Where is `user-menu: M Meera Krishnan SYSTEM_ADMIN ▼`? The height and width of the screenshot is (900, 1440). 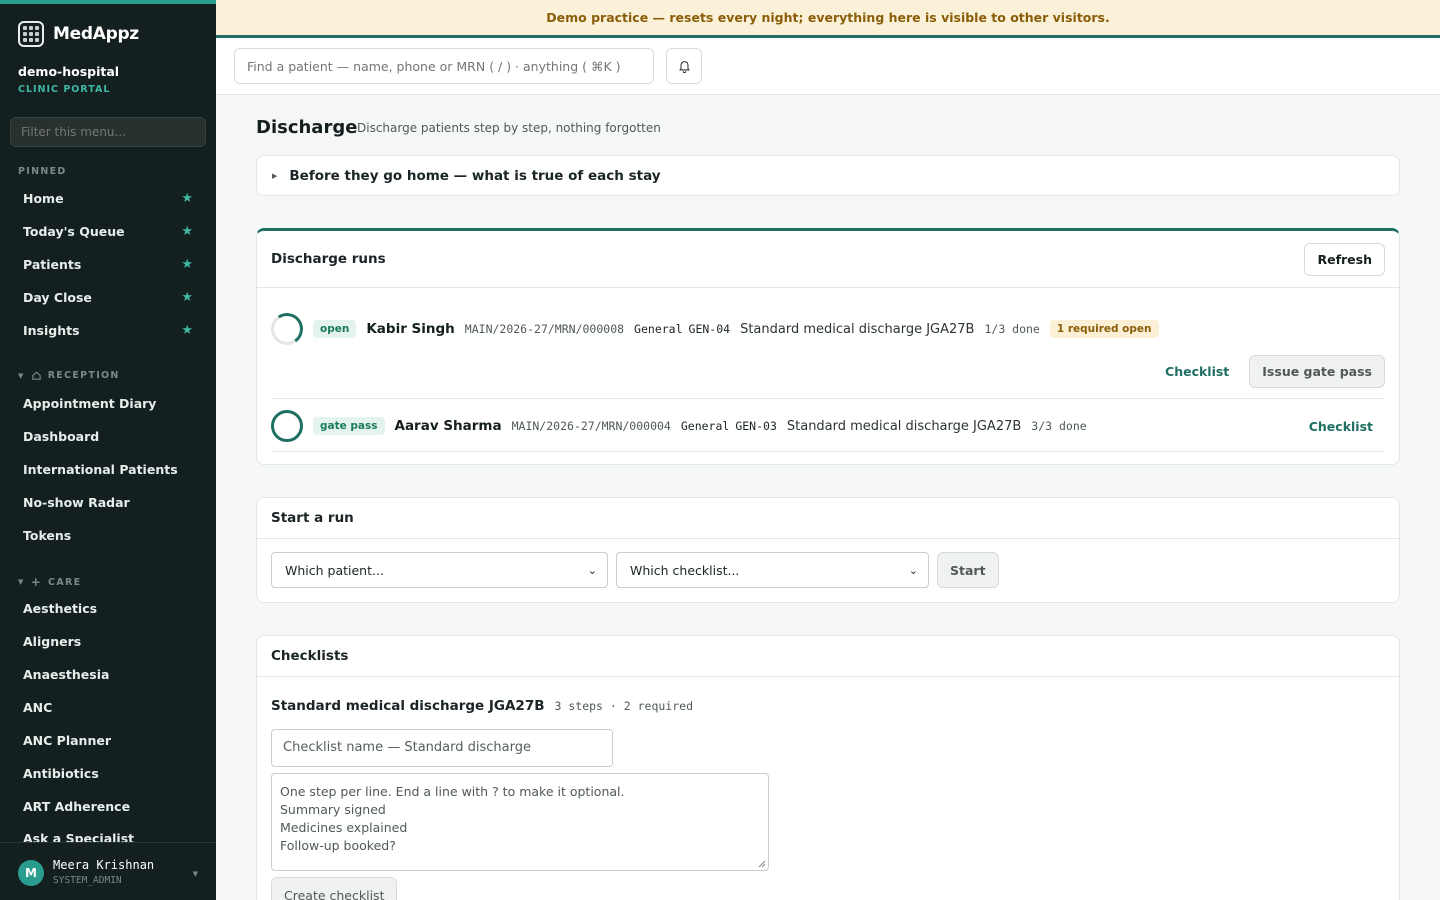 user-menu: M Meera Krishnan SYSTEM_ADMIN ▼ is located at coordinates (108, 871).